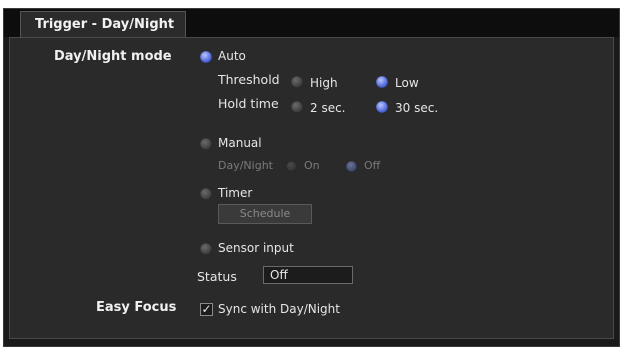 The height and width of the screenshot is (355, 624). I want to click on schedule-button: Schedule, so click(265, 214).